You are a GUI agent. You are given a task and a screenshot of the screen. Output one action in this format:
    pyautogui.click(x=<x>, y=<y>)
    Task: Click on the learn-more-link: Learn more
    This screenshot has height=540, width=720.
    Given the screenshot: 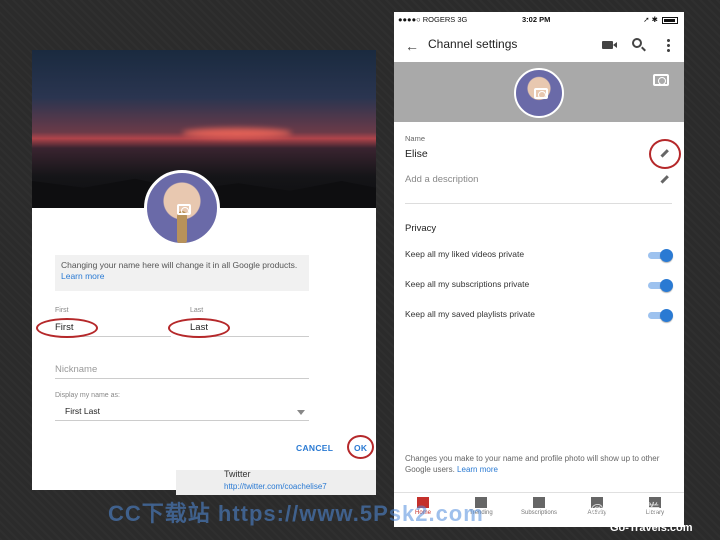 What is the action you would take?
    pyautogui.click(x=82, y=276)
    